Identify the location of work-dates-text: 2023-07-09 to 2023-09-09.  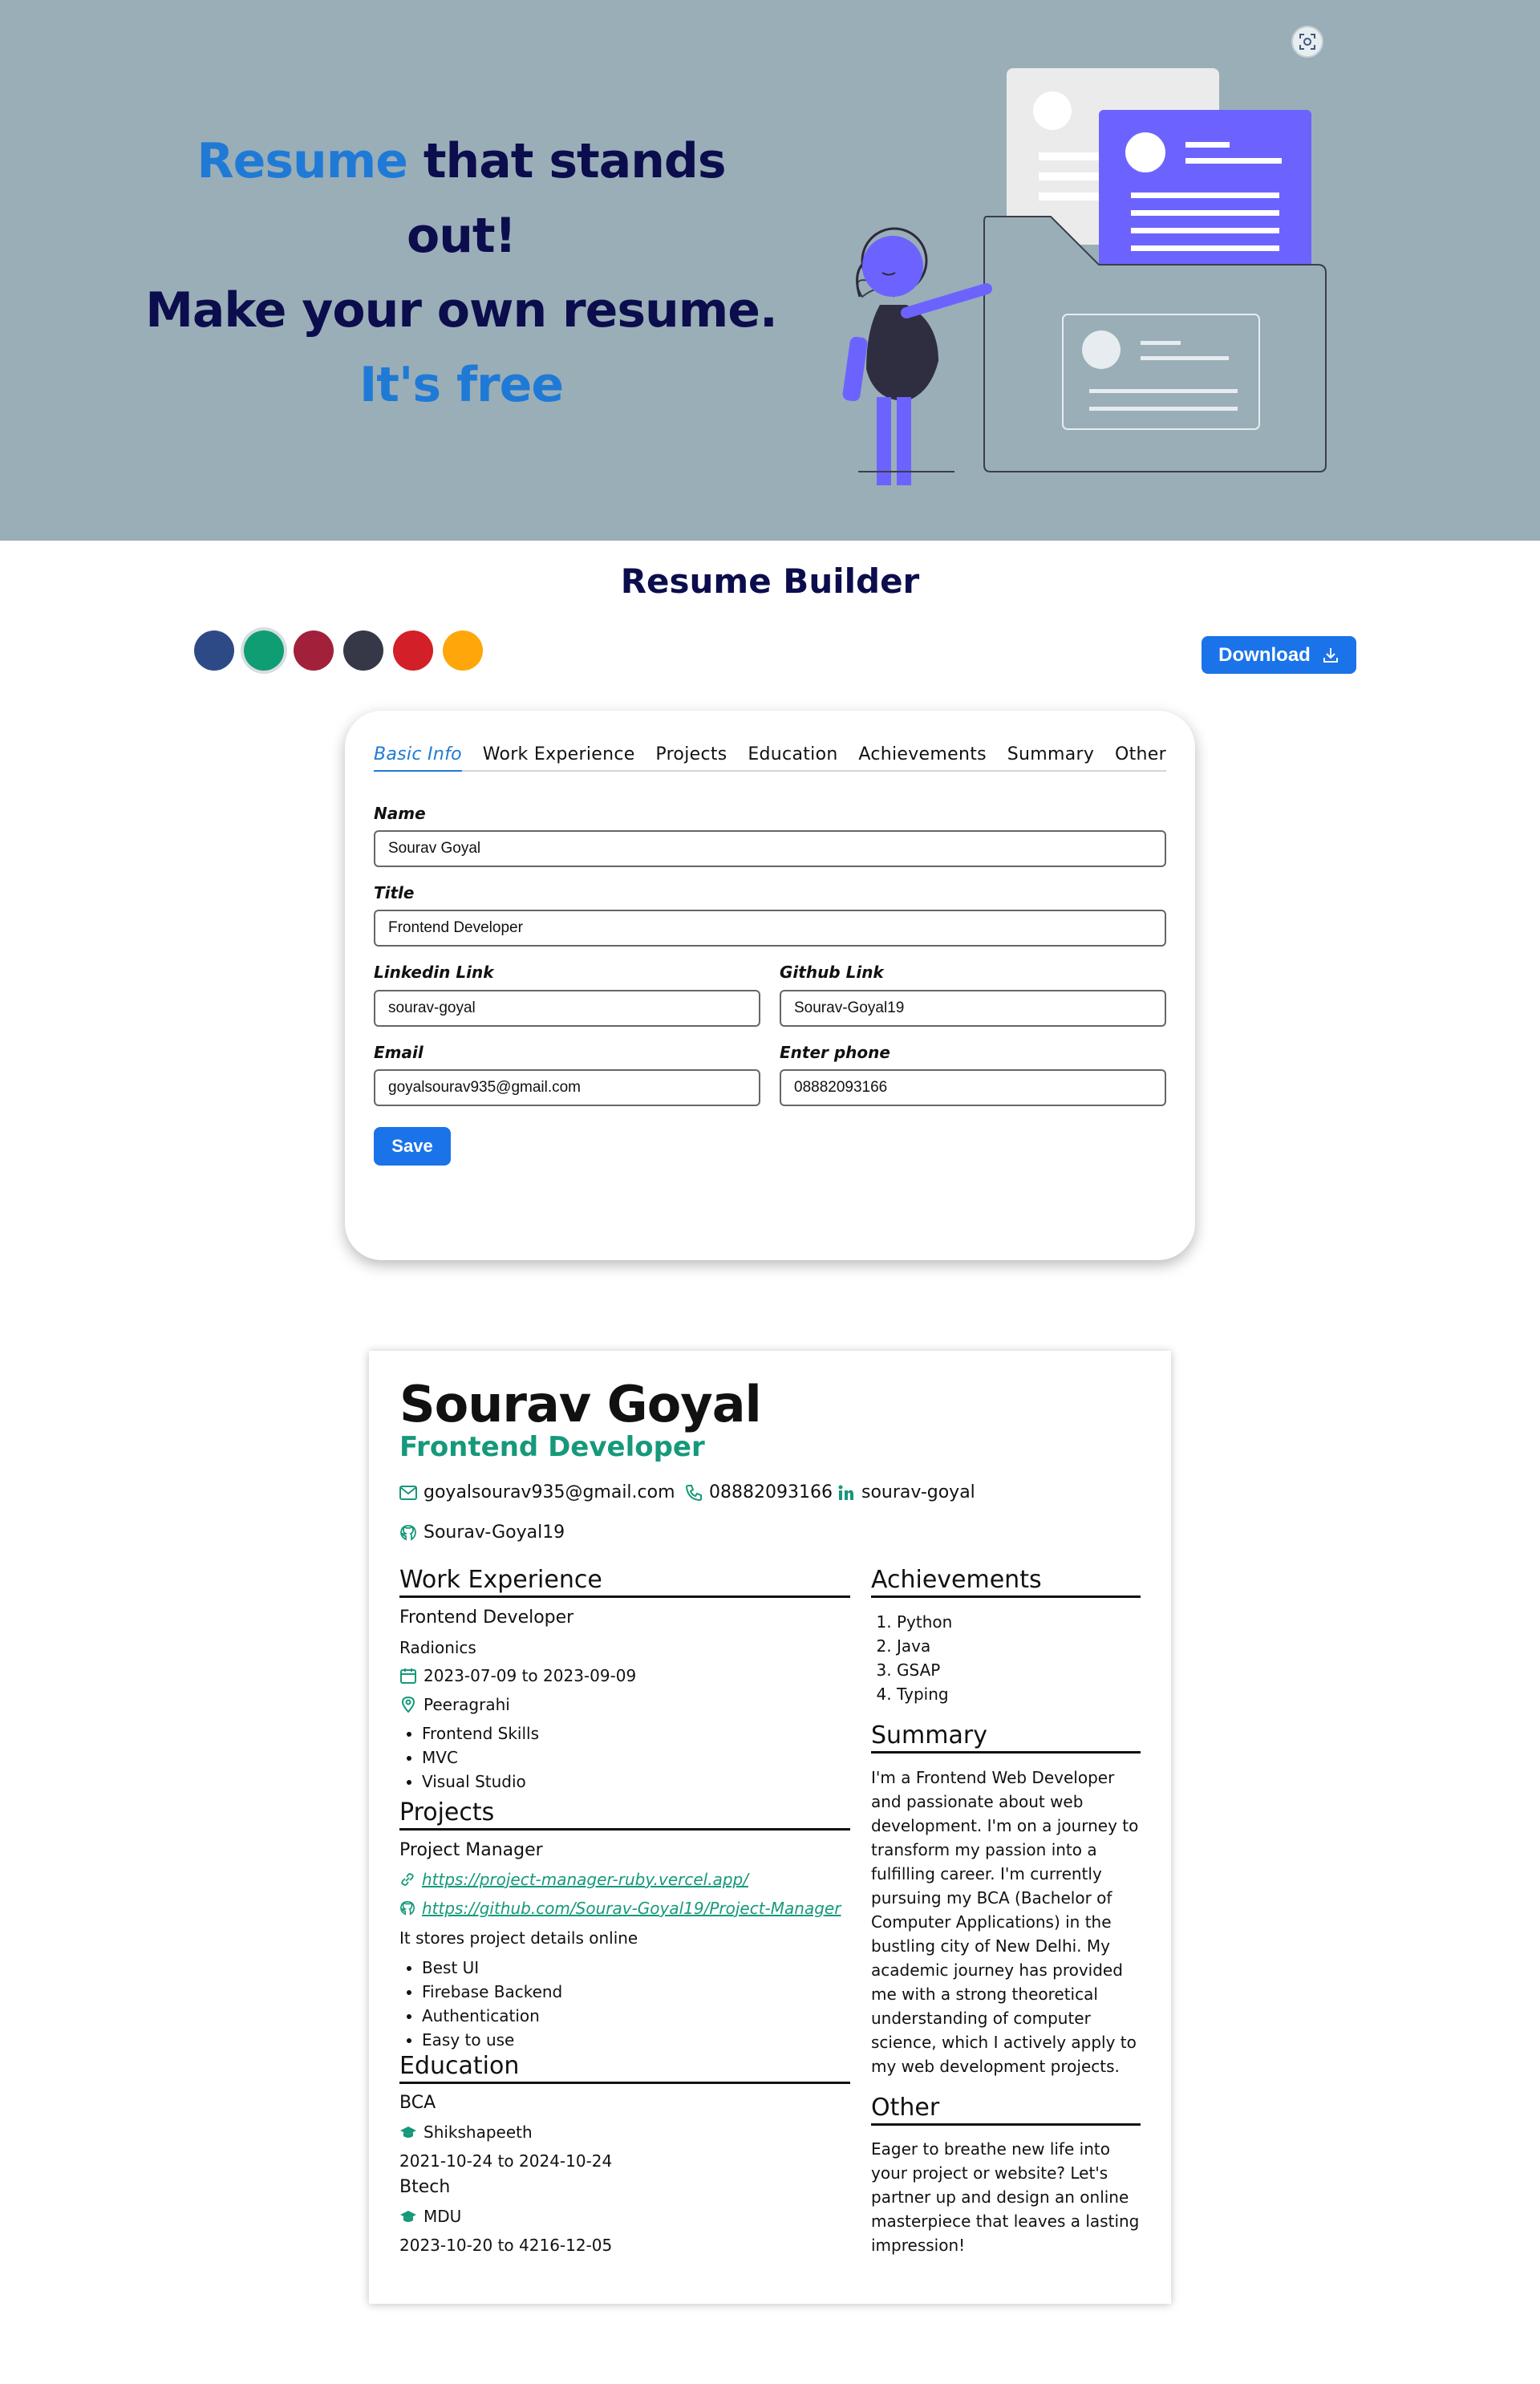
(530, 1675).